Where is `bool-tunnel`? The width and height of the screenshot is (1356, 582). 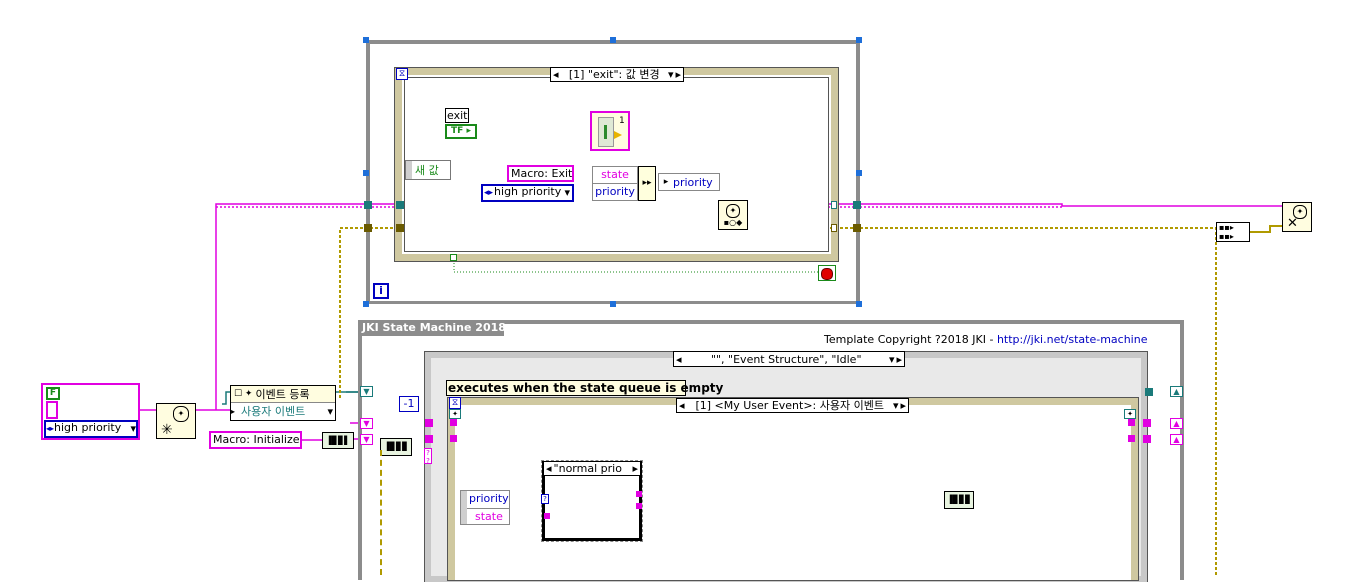
bool-tunnel is located at coordinates (453, 257).